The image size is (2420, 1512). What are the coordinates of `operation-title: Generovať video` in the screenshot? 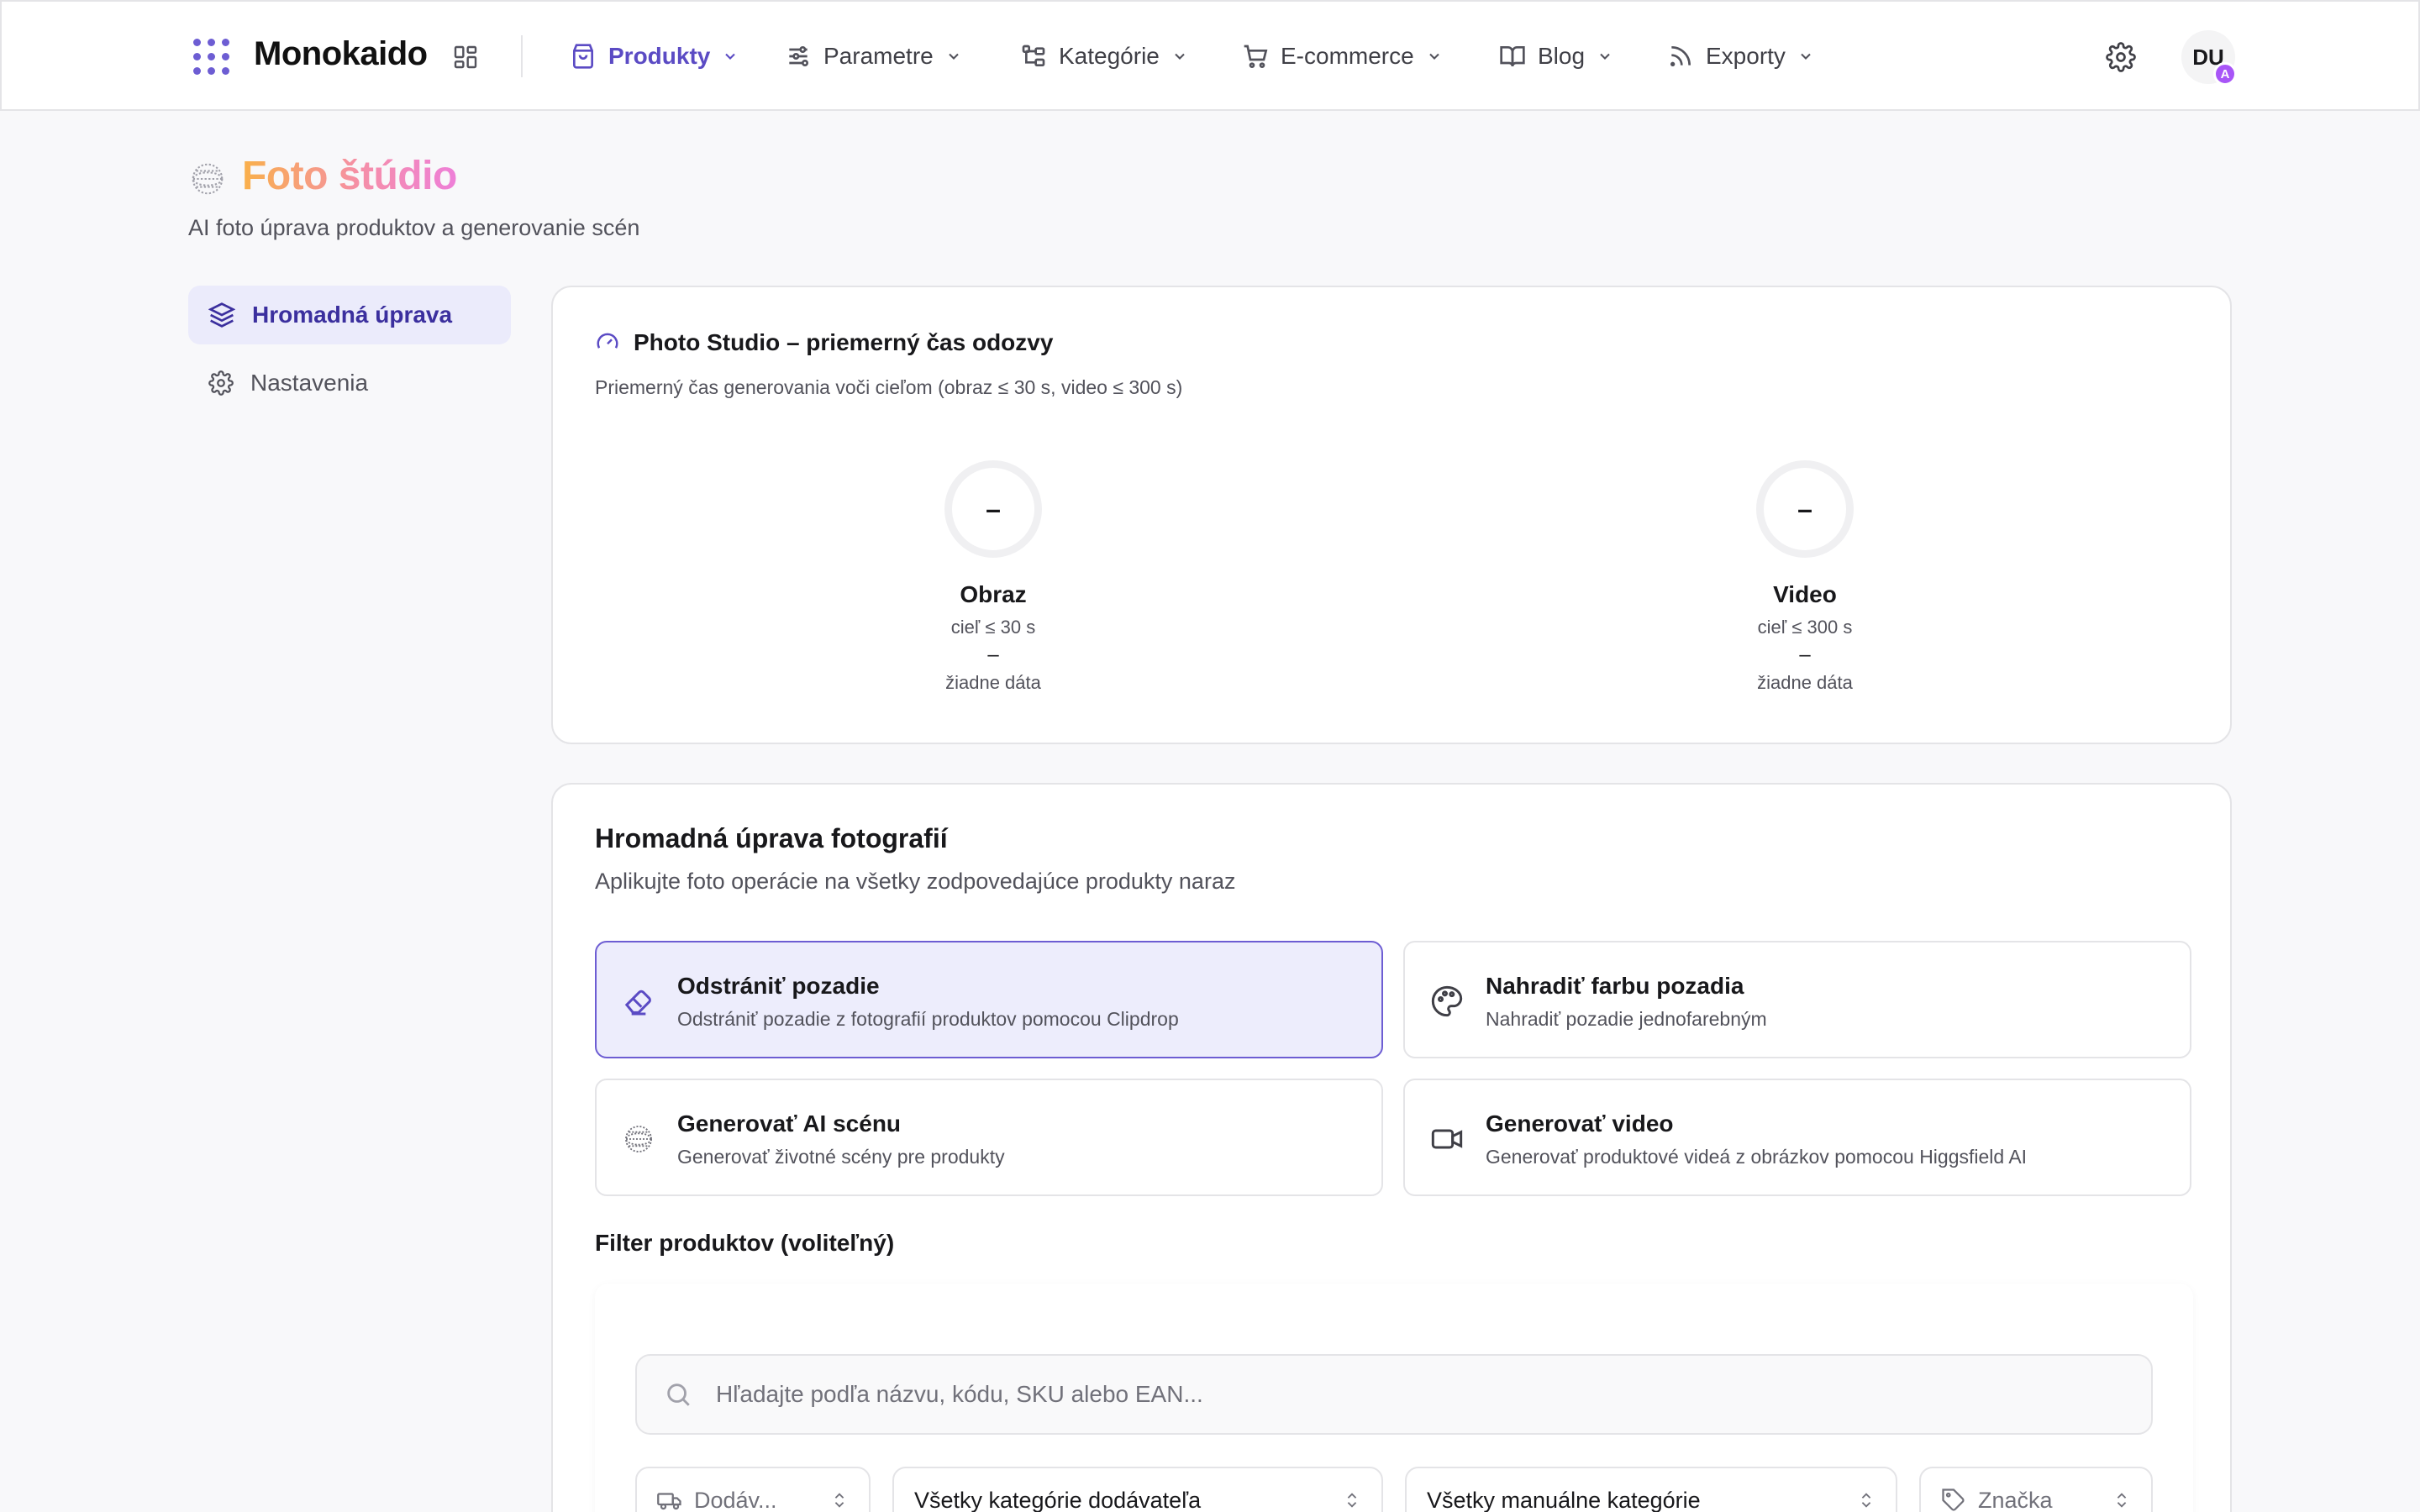 It's located at (1580, 1123).